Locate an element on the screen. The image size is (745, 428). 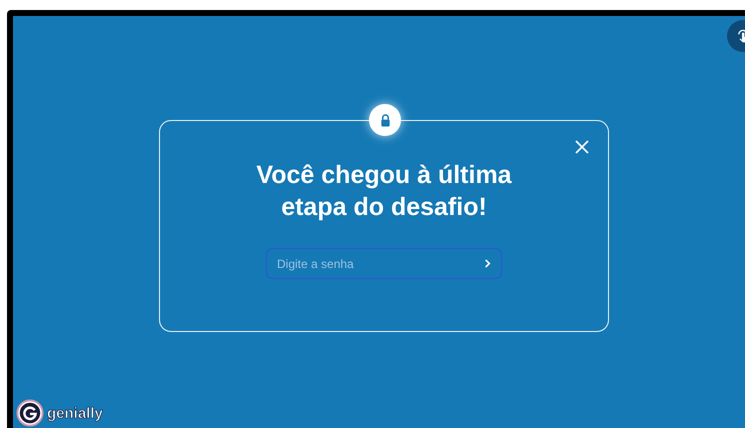
brand-name: genially is located at coordinates (75, 413).